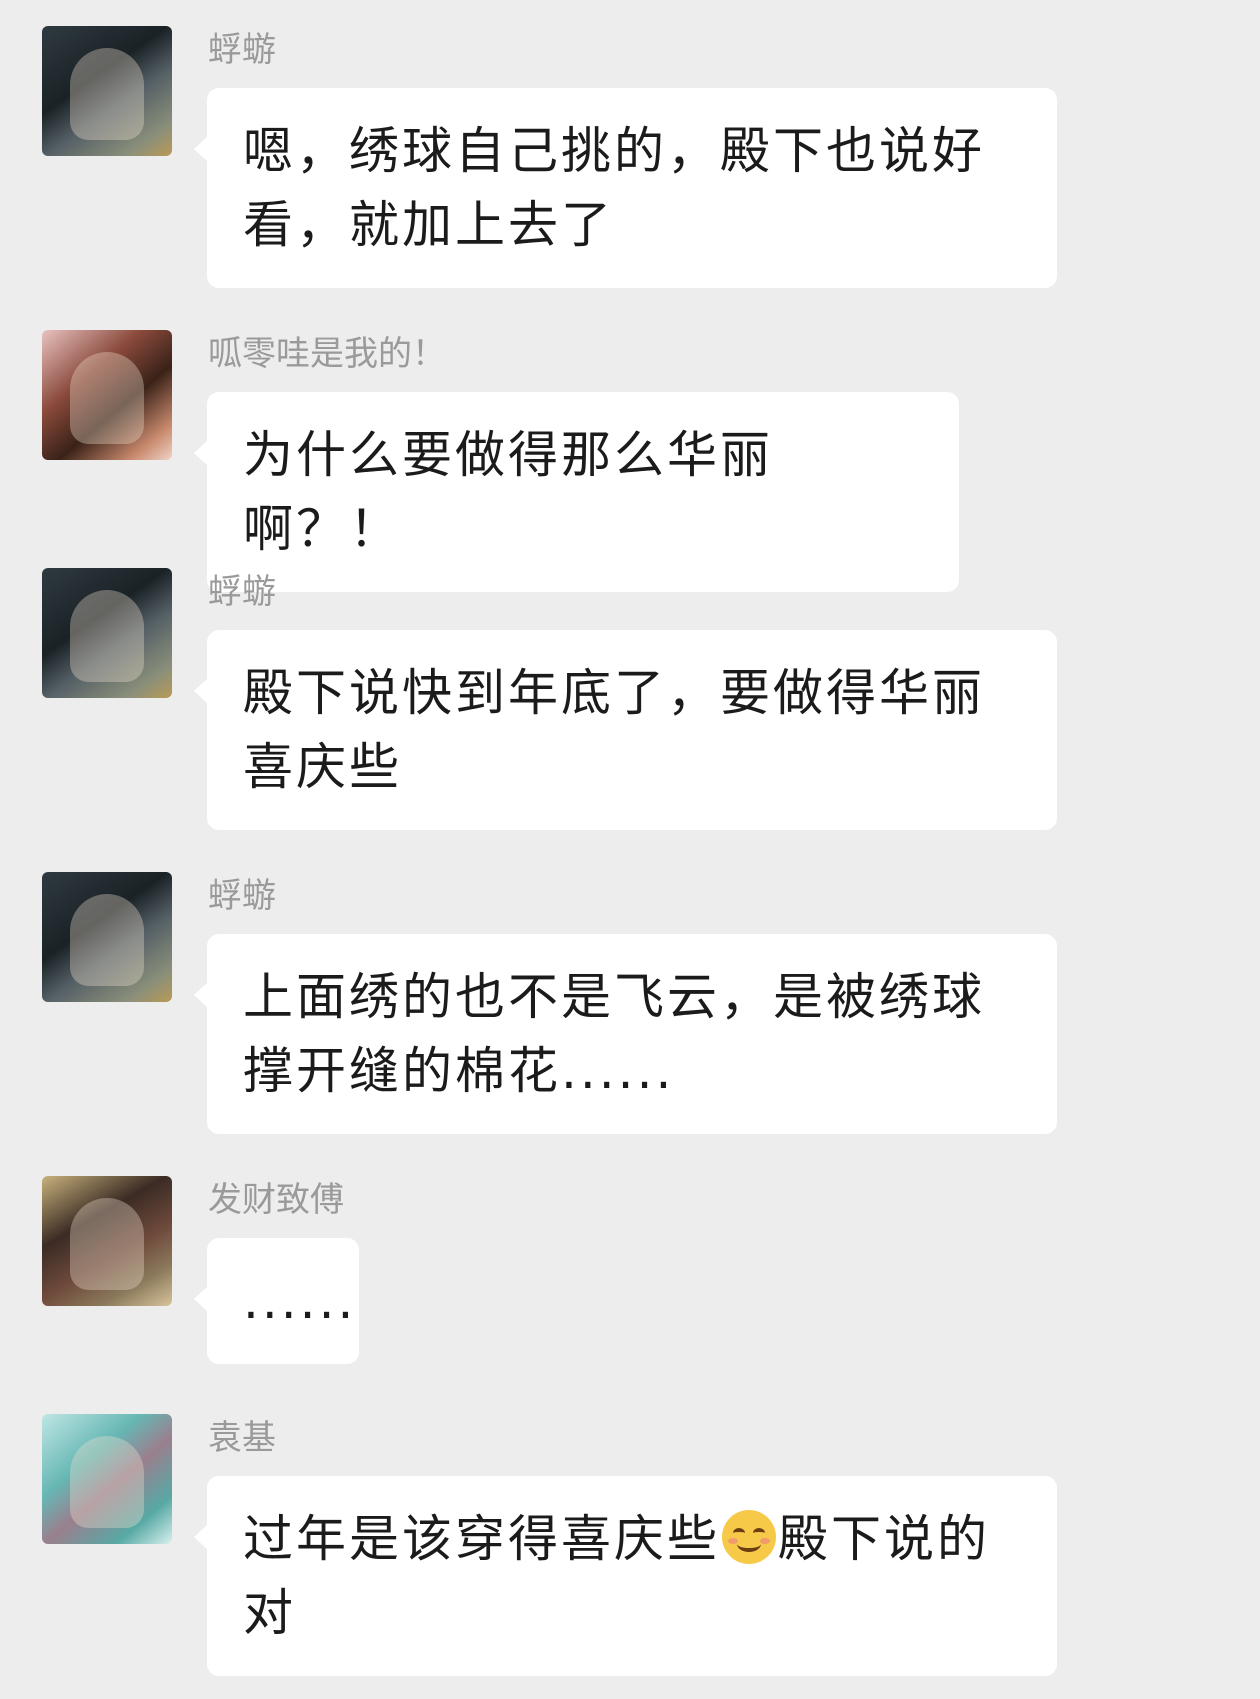 This screenshot has height=1699, width=1260. I want to click on avatar-teal-portrait, so click(107, 1479).